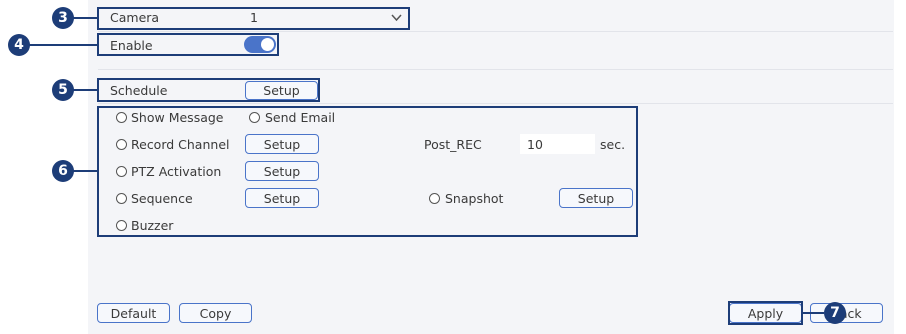  What do you see at coordinates (208, 90) in the screenshot?
I see `schedule-highlight` at bounding box center [208, 90].